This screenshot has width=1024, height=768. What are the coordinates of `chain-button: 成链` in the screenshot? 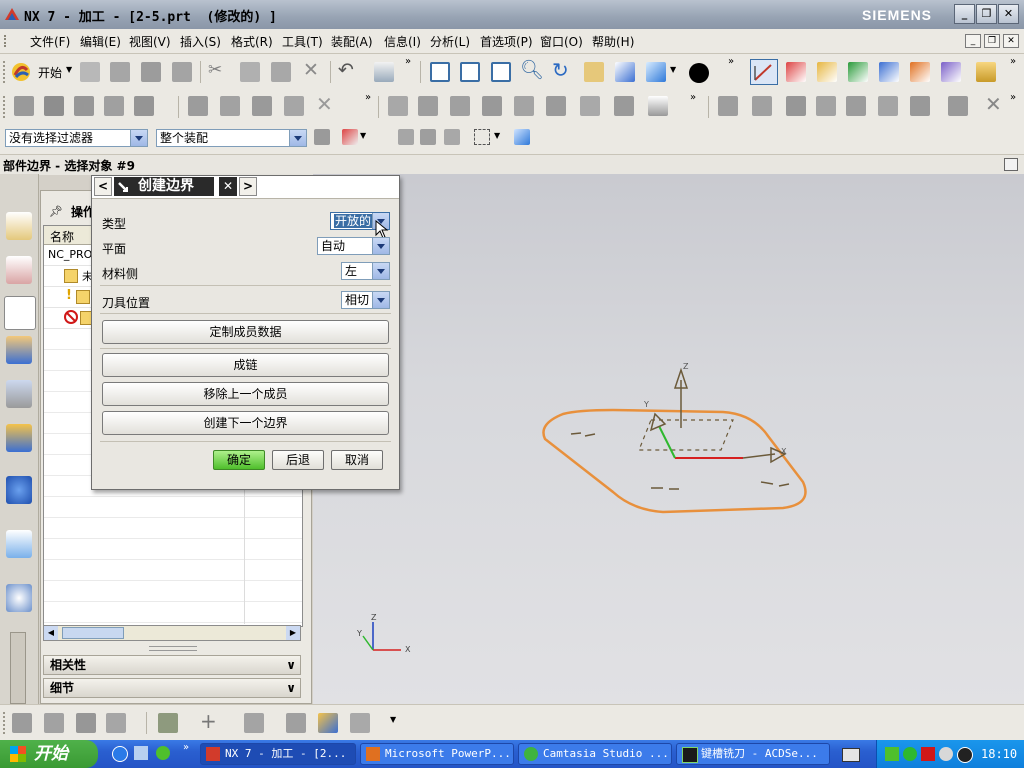 It's located at (245, 365).